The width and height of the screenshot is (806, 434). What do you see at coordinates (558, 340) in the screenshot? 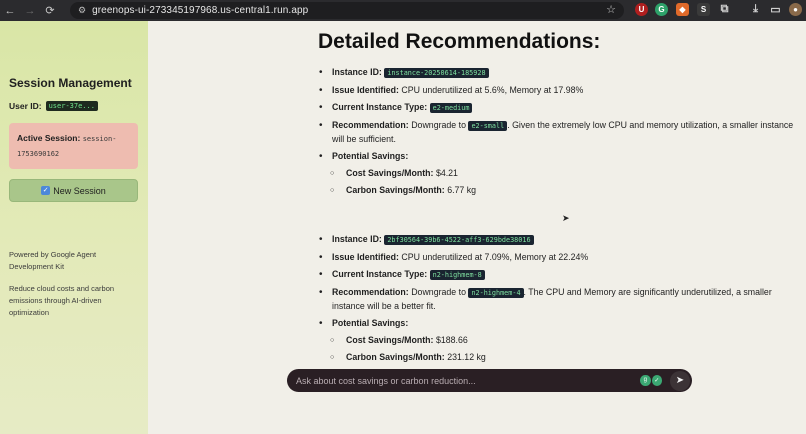
I see `list-item: Cost Savings/Month: $188.66` at bounding box center [558, 340].